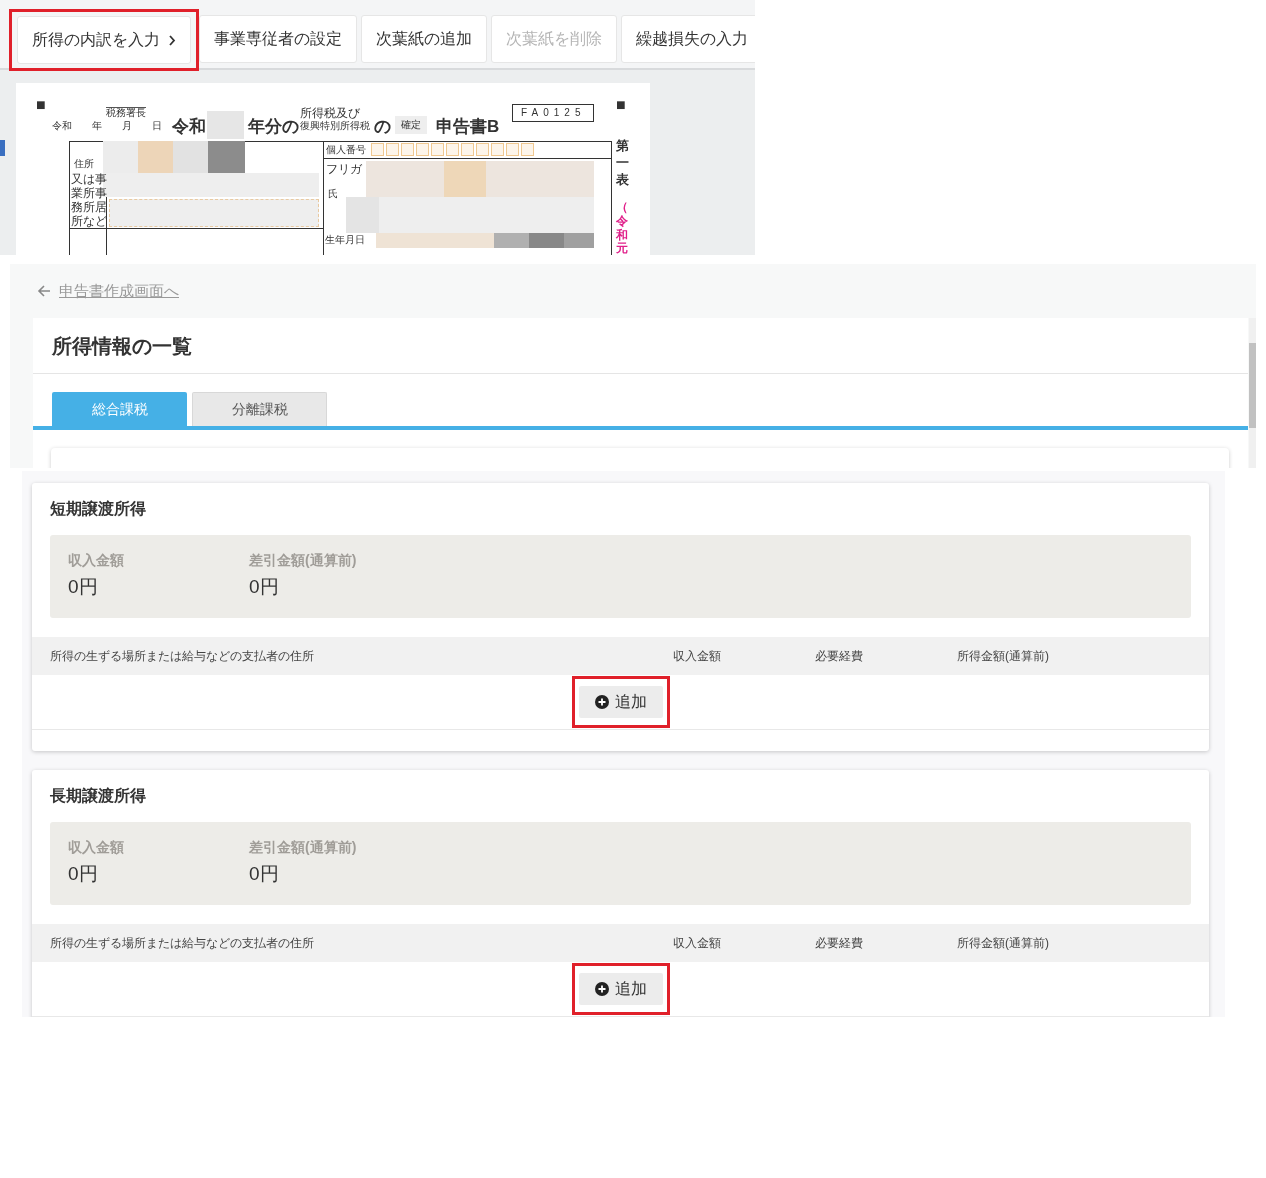  Describe the element at coordinates (107, 126) in the screenshot. I see `date-label: 令和 年 月 日` at that location.